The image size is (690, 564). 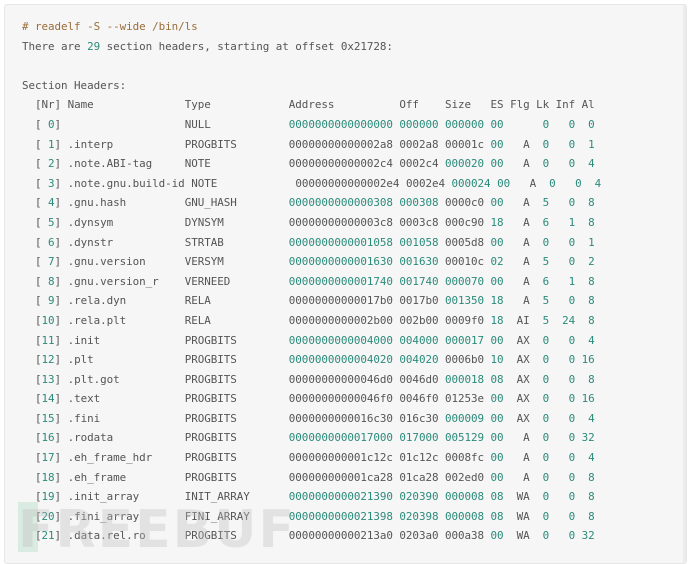 What do you see at coordinates (464, 144) in the screenshot?
I see `section-size: 00001c` at bounding box center [464, 144].